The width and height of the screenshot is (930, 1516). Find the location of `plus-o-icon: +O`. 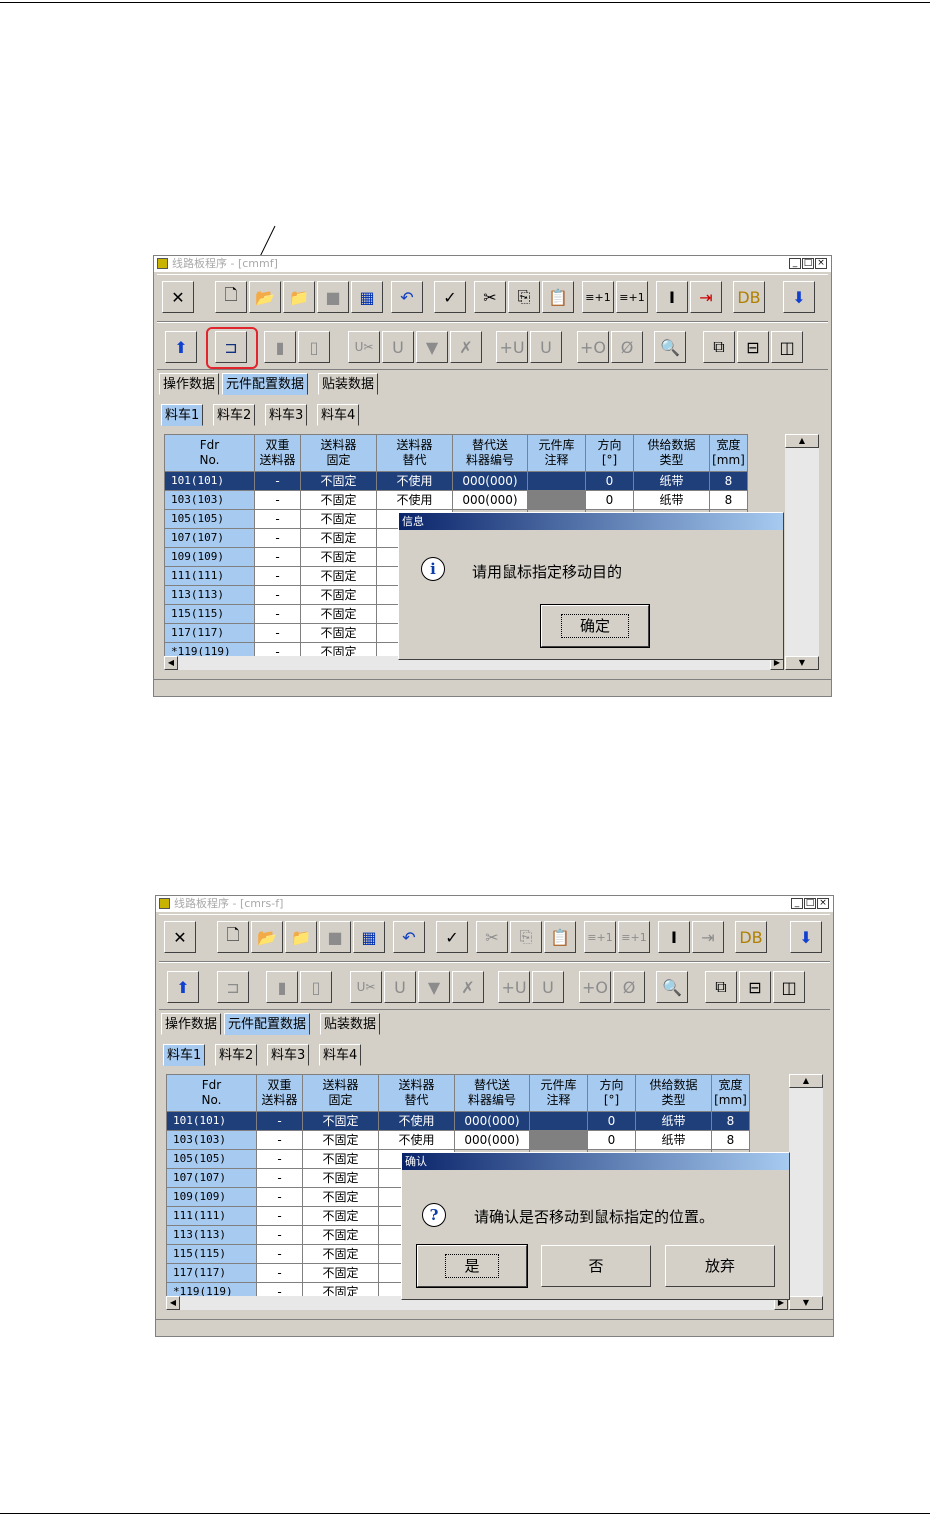

plus-o-icon: +O is located at coordinates (595, 987).